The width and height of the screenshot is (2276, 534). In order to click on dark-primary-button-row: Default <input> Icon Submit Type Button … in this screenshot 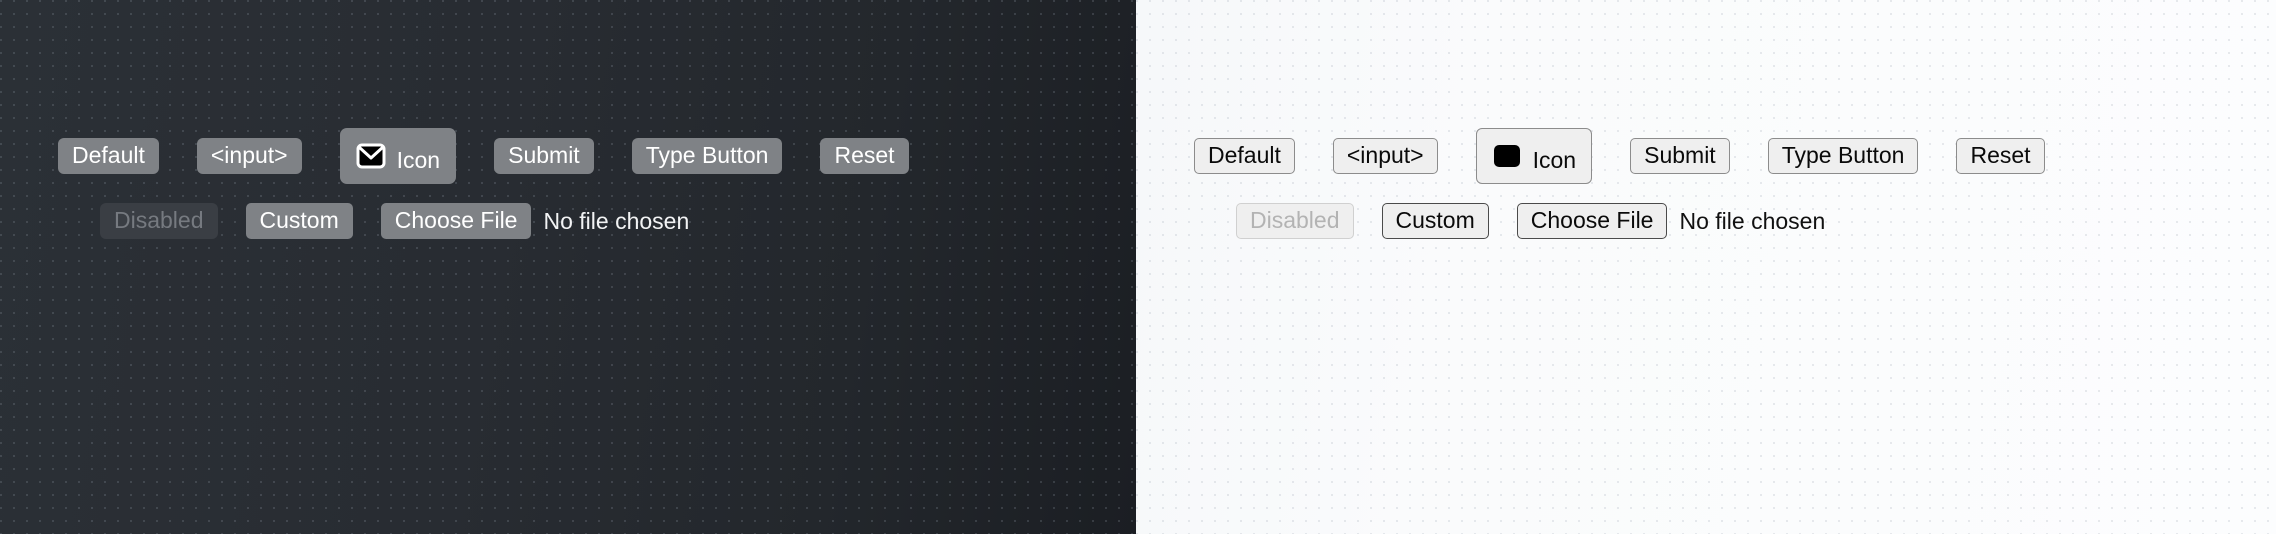, I will do `click(483, 156)`.